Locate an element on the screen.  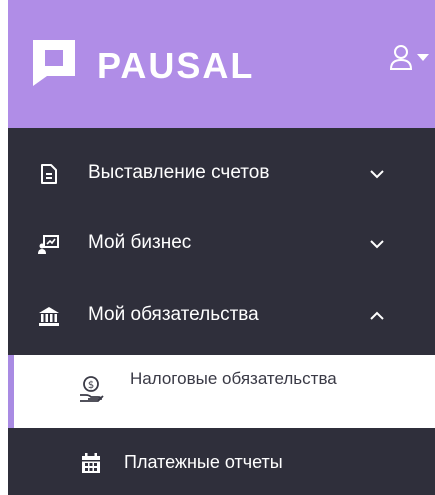
sidebar-item-label: Мой обязательства is located at coordinates (173, 314).